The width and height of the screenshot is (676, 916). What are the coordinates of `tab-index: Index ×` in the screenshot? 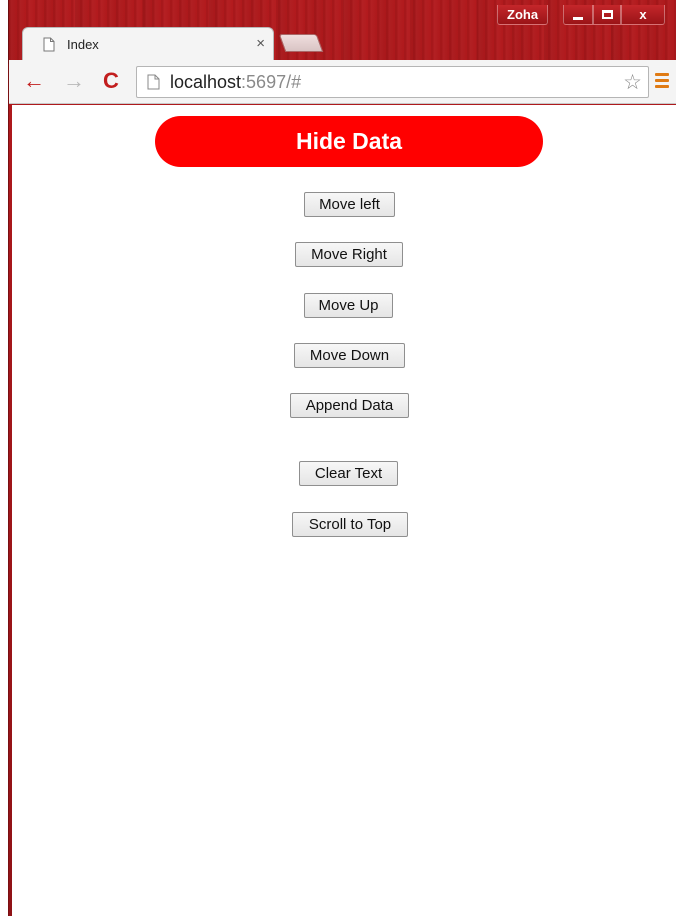 It's located at (148, 43).